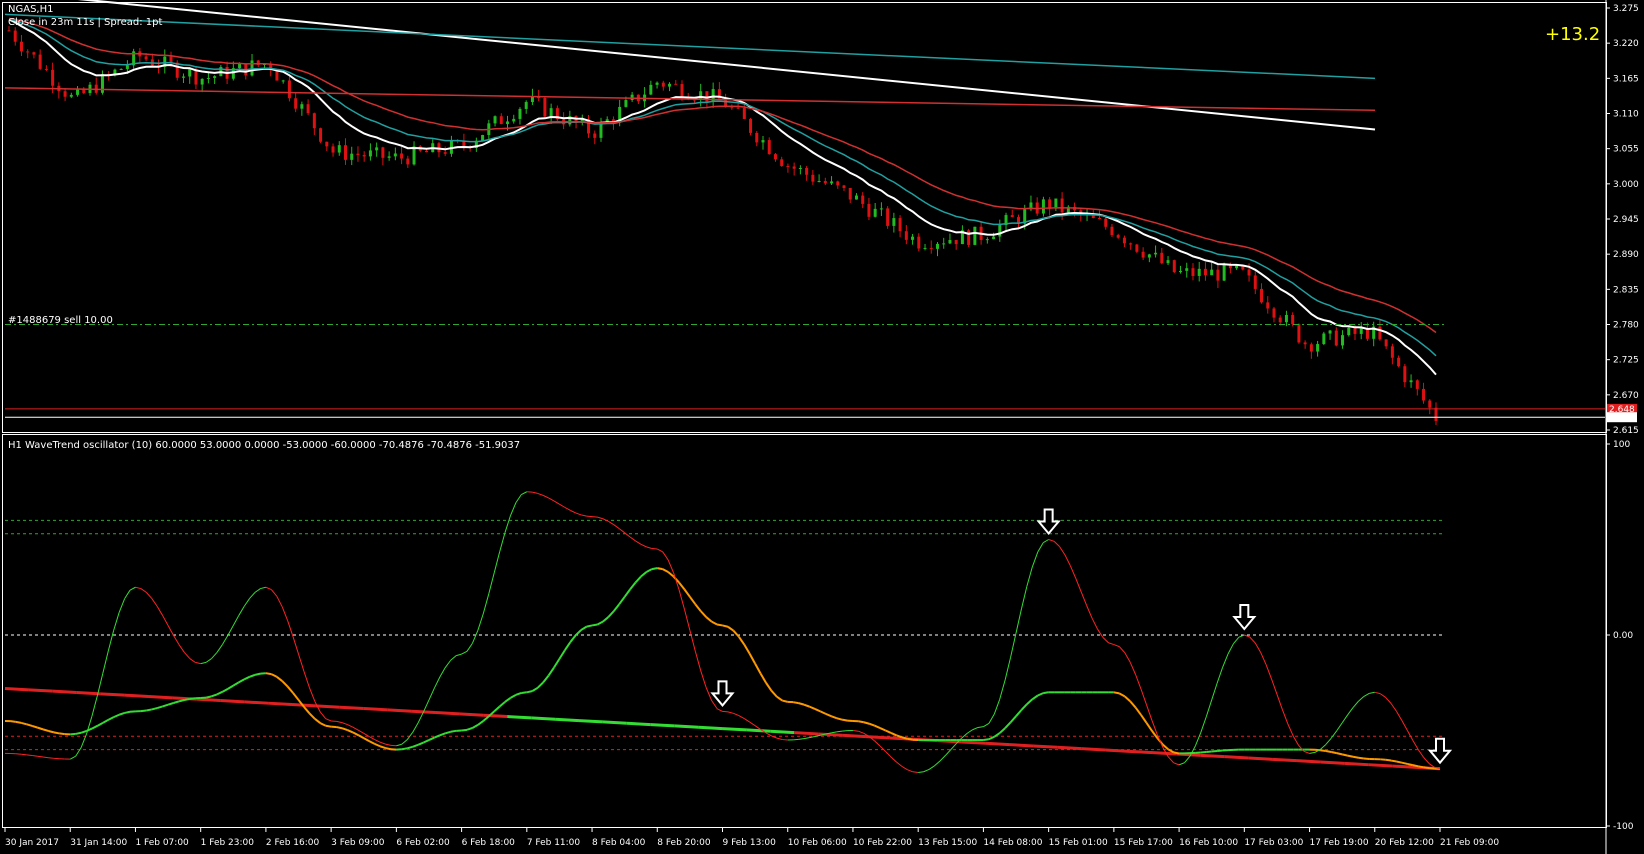 The width and height of the screenshot is (1644, 854). What do you see at coordinates (1273, 843) in the screenshot?
I see `time-tick-label: 17 Feb 03:00` at bounding box center [1273, 843].